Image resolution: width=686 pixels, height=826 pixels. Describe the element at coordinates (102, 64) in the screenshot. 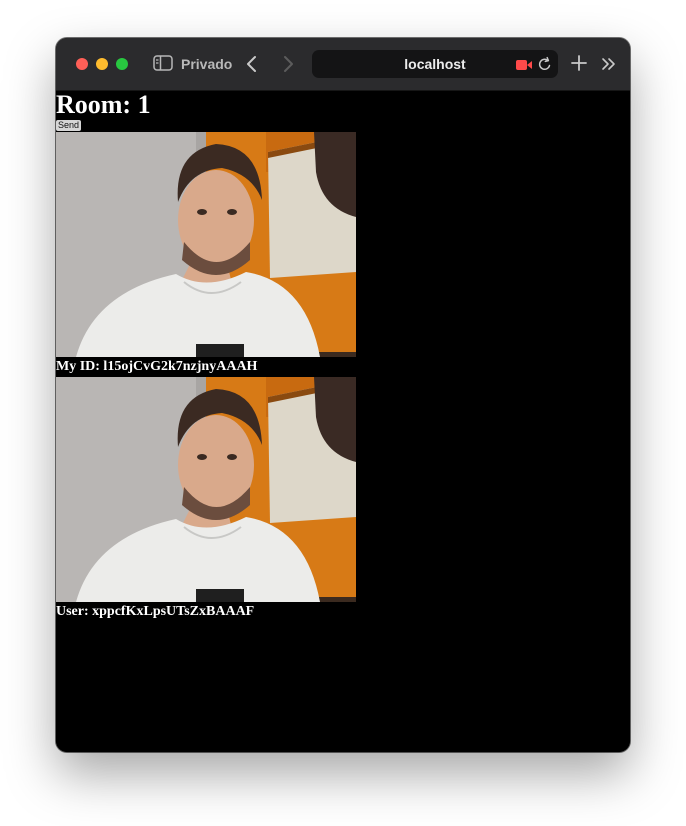

I see `minimize-window-button` at that location.